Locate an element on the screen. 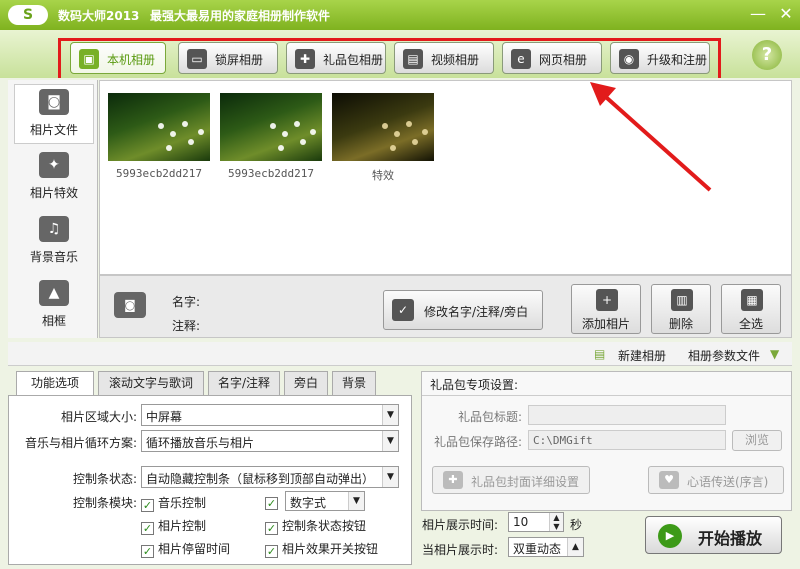 The width and height of the screenshot is (800, 569). trash-icon: ▥ is located at coordinates (682, 300).